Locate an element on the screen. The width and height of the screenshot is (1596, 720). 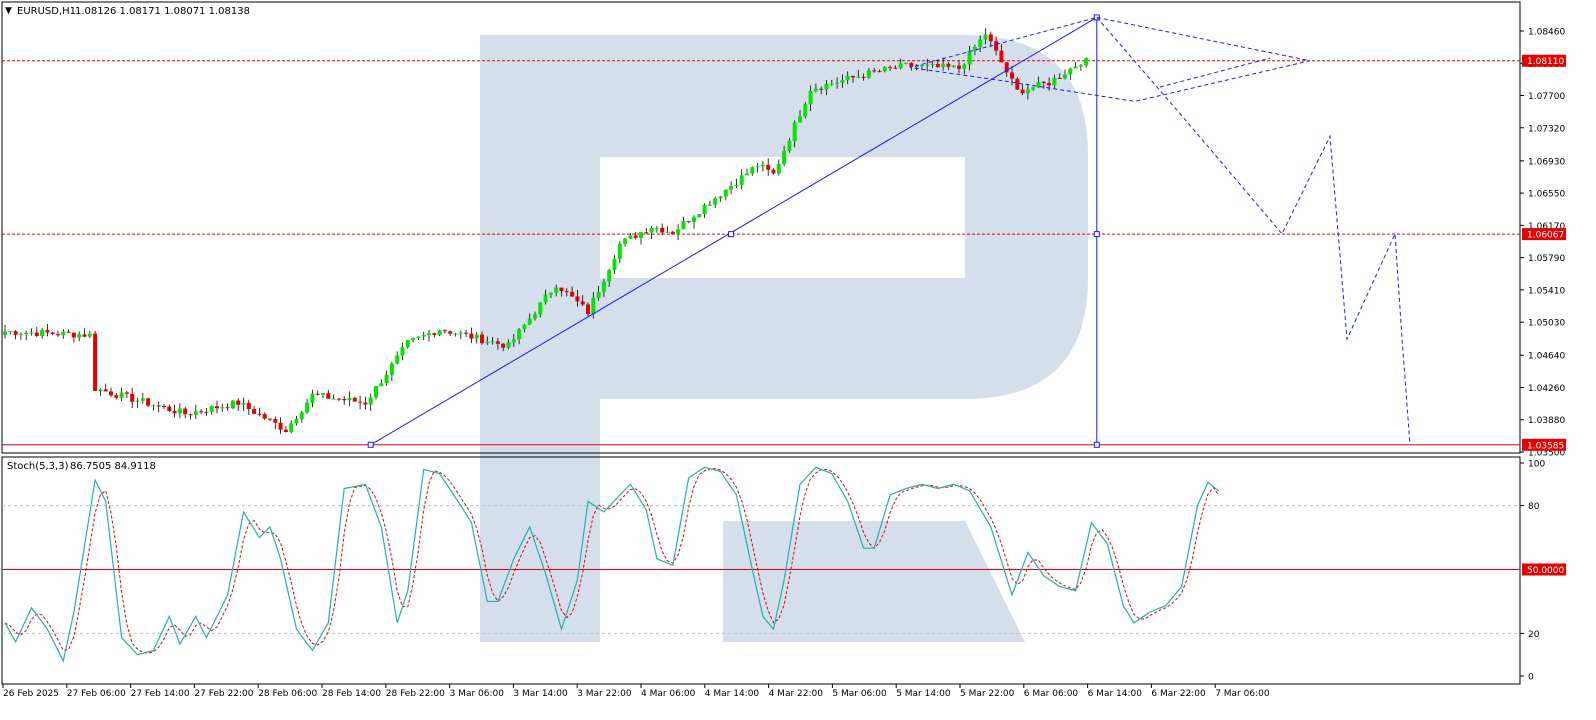
anchor-point is located at coordinates (731, 234).